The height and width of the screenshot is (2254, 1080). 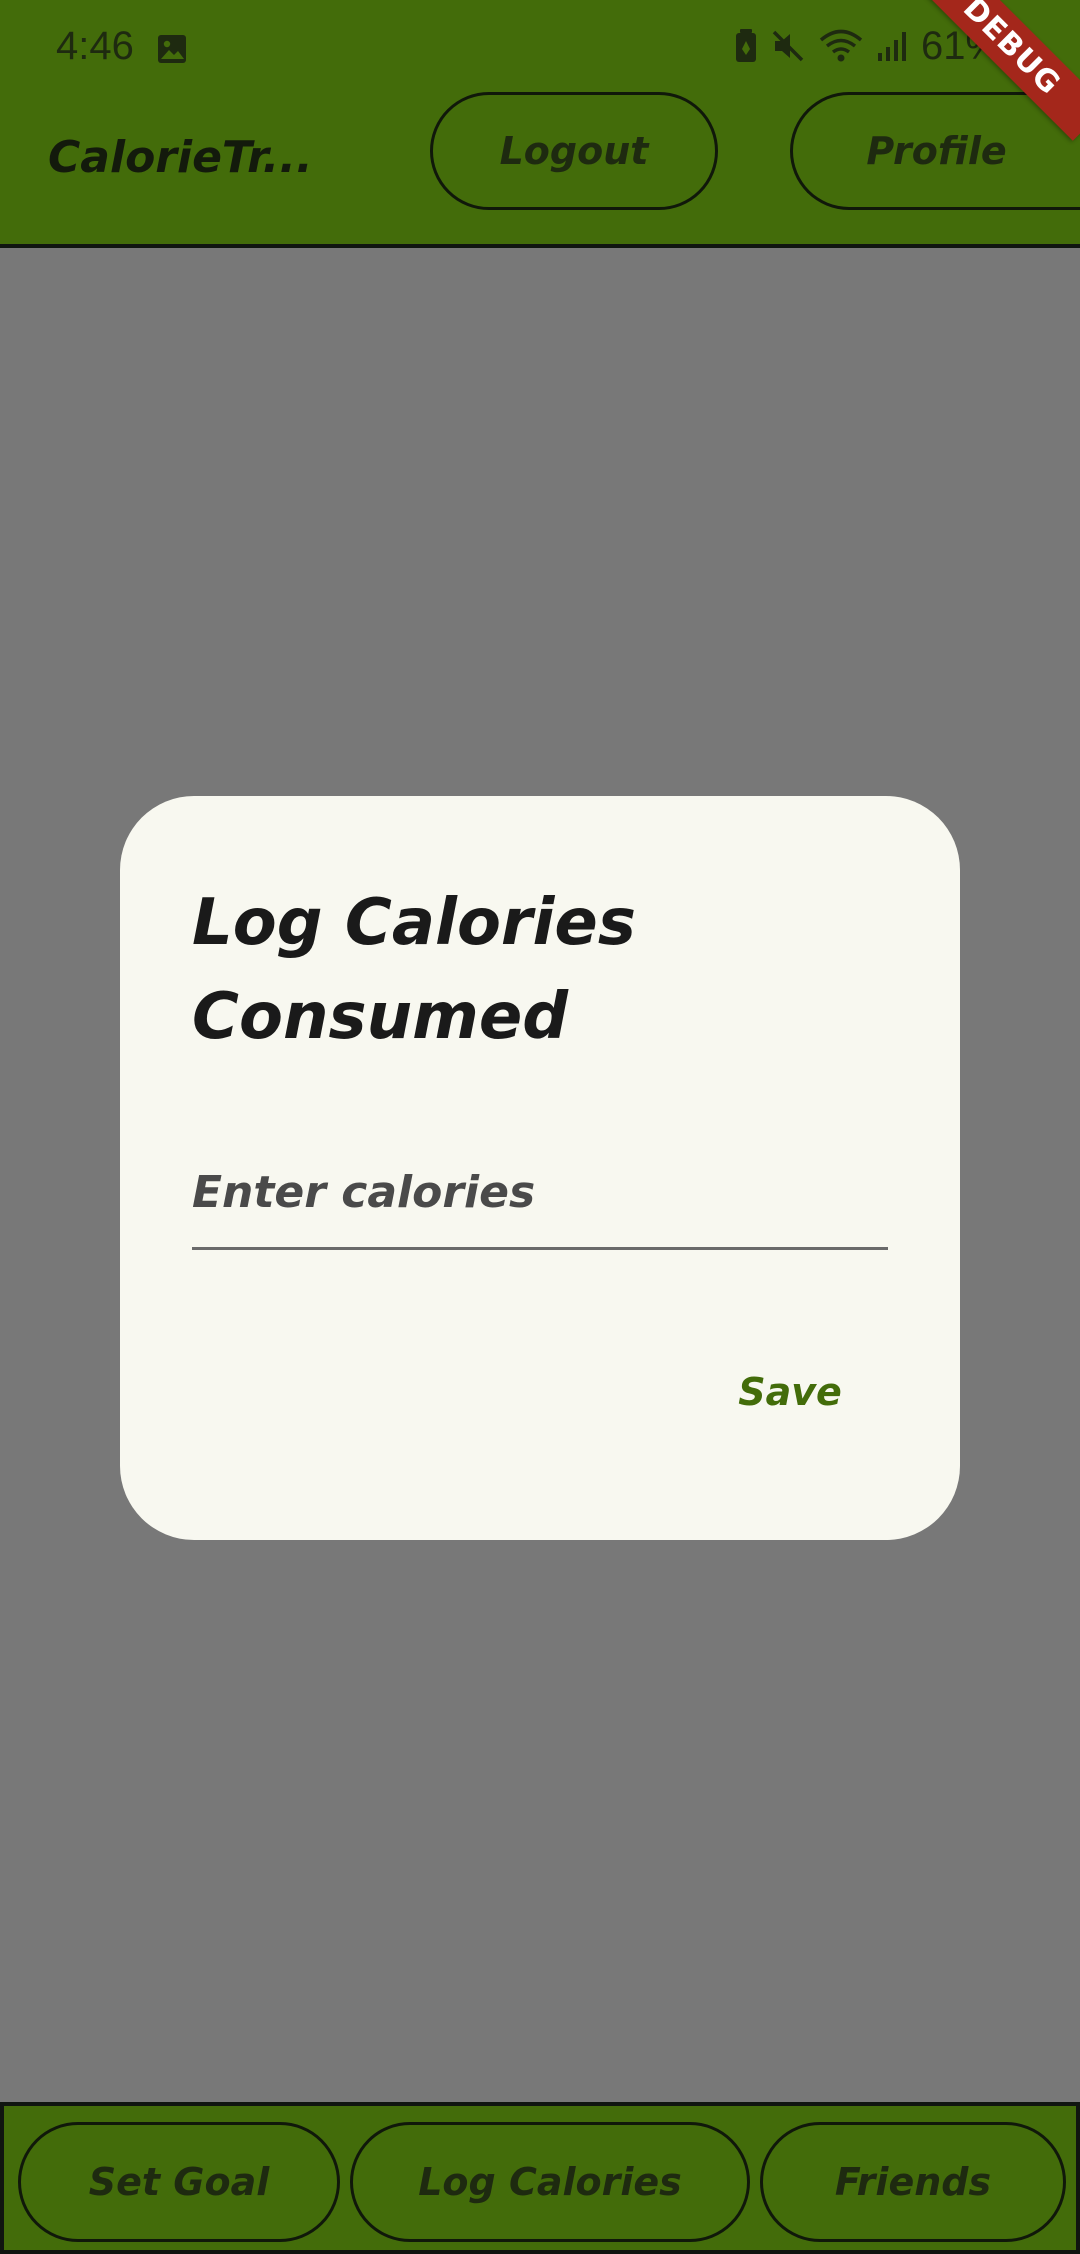 What do you see at coordinates (550, 2182) in the screenshot?
I see `log-calories-button: Log Calories` at bounding box center [550, 2182].